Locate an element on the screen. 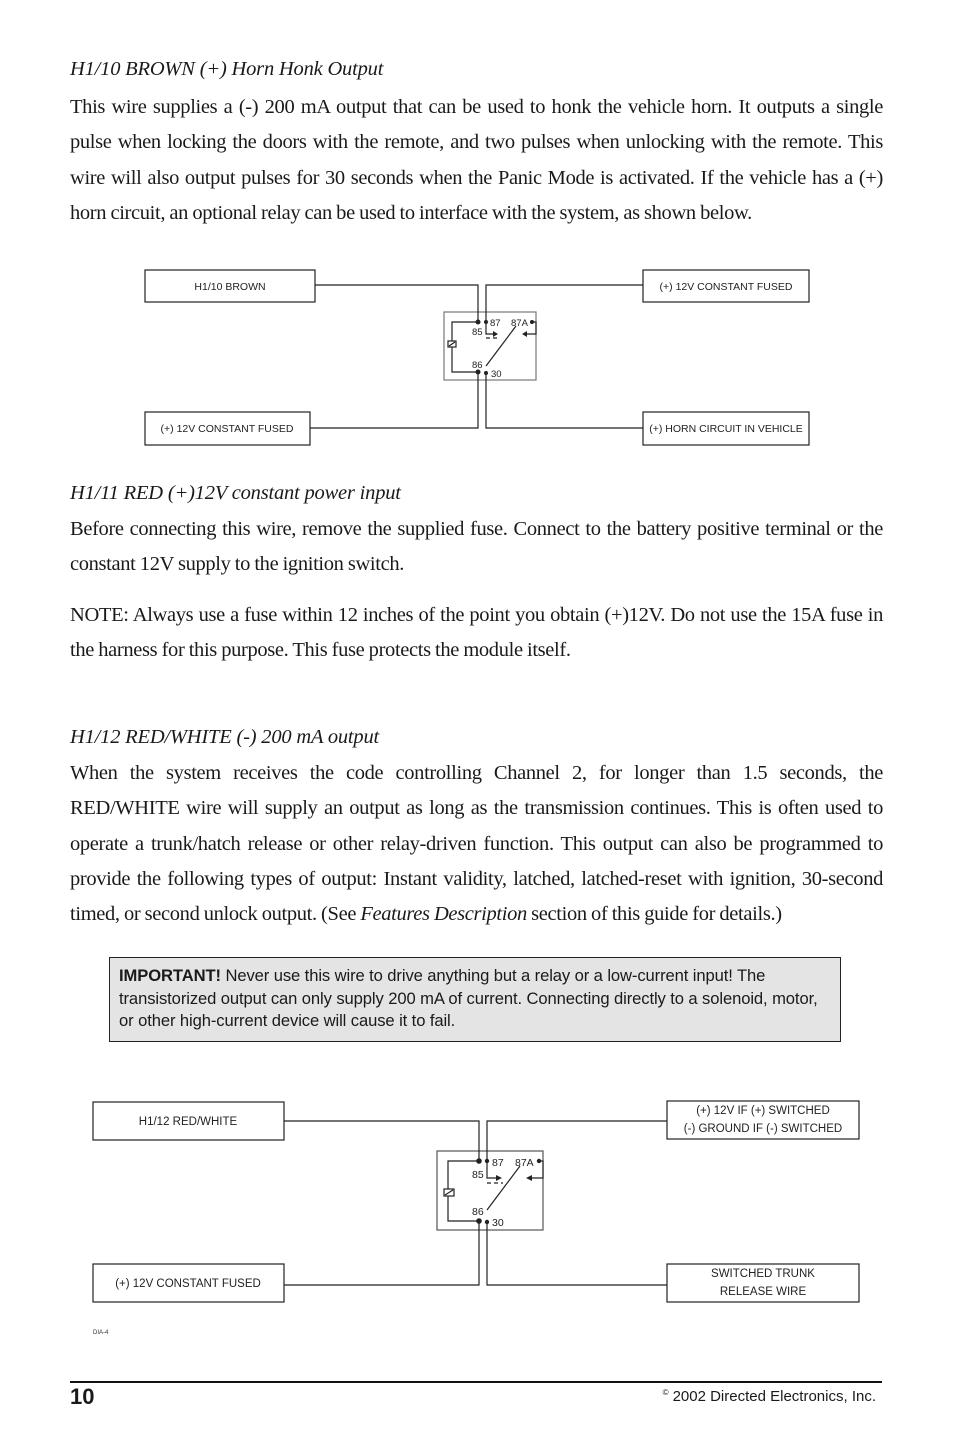  box-top-right-label: (+) 12V CONSTANT FUSED is located at coordinates (726, 287).